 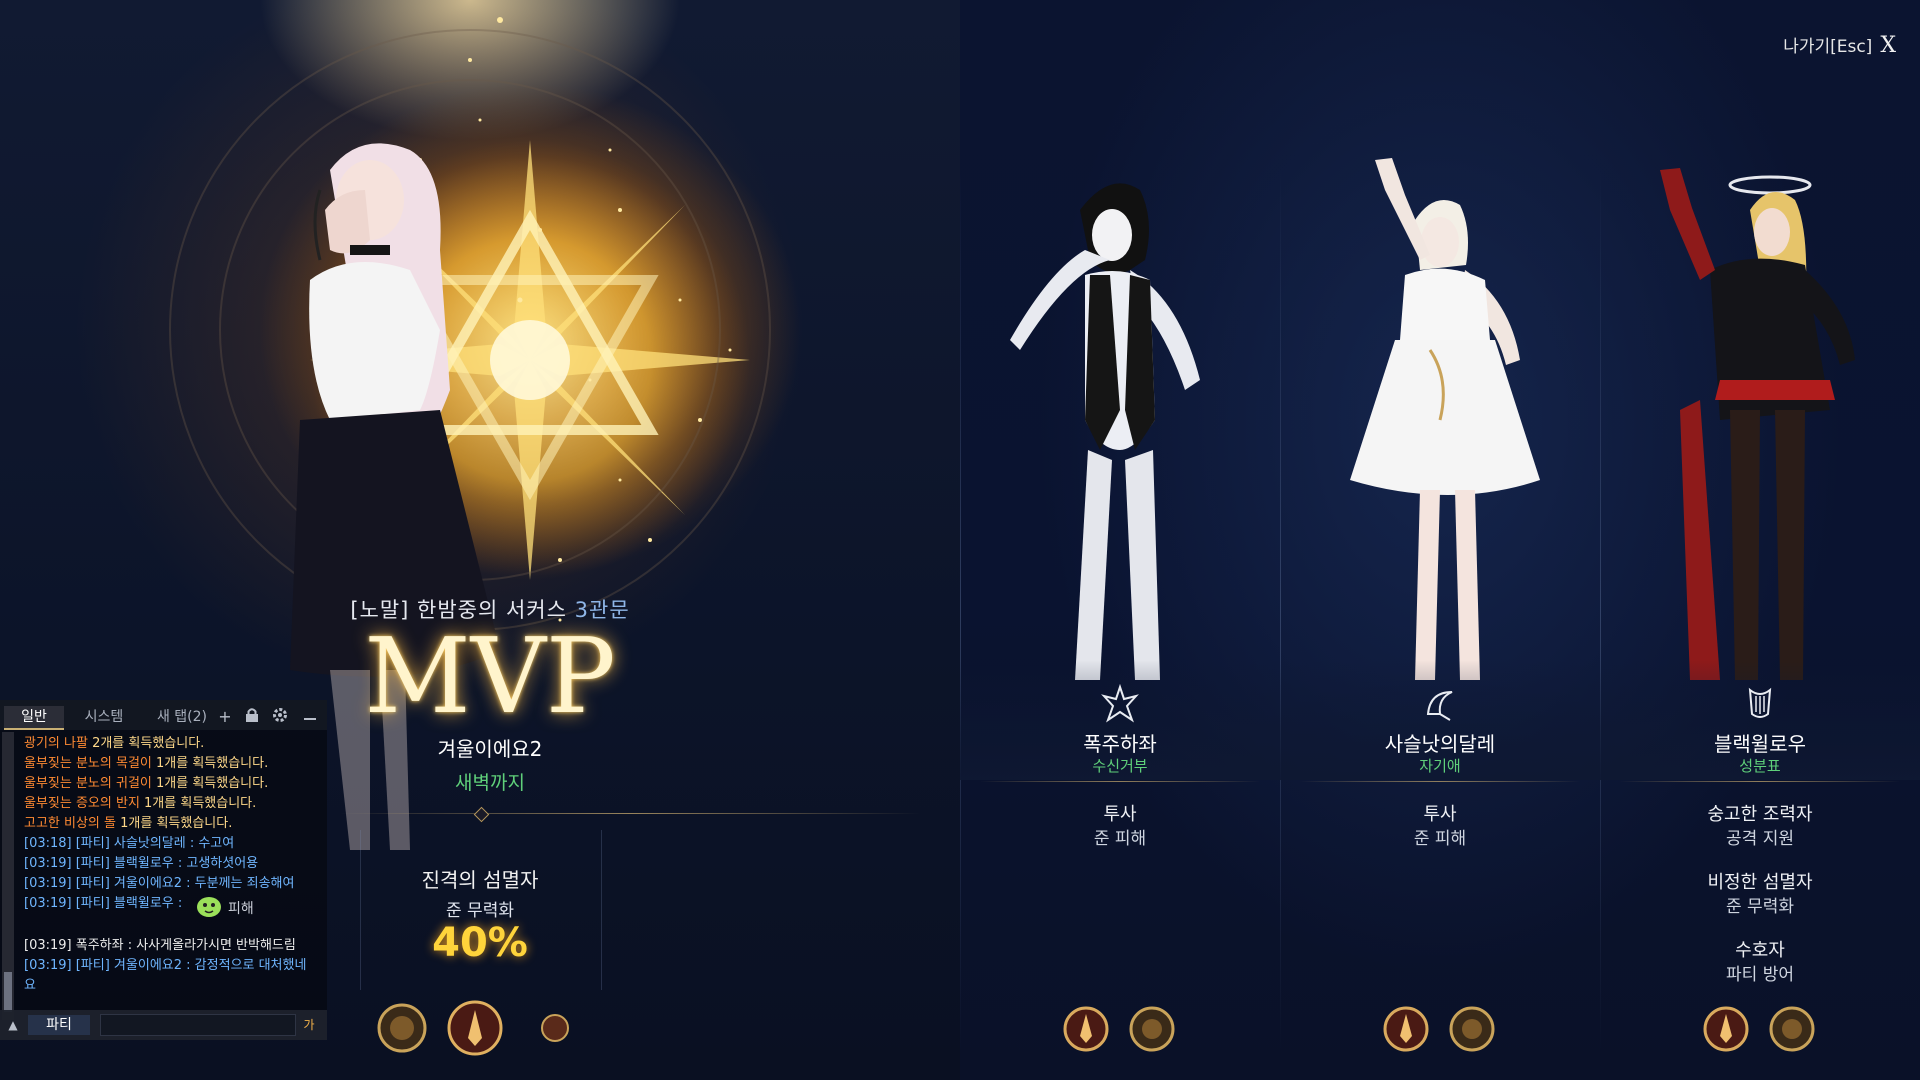 What do you see at coordinates (480, 943) in the screenshot?
I see `mvp-stat-value: 40%` at bounding box center [480, 943].